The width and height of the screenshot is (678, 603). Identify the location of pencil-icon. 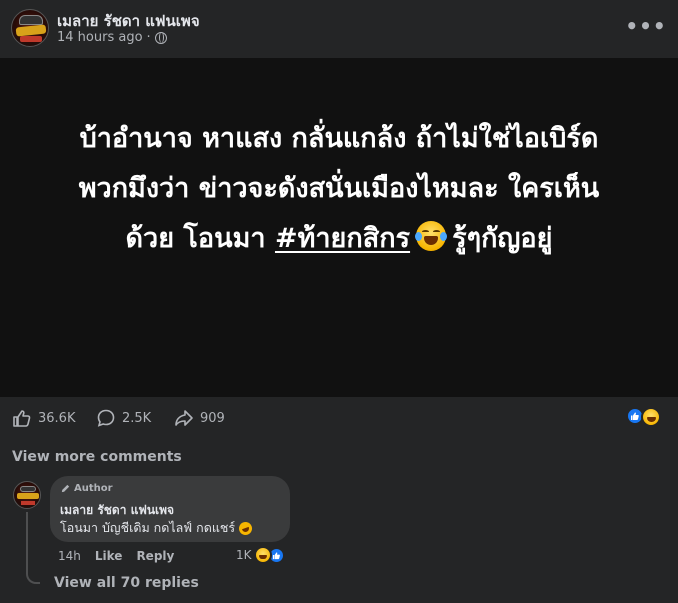
(65, 488).